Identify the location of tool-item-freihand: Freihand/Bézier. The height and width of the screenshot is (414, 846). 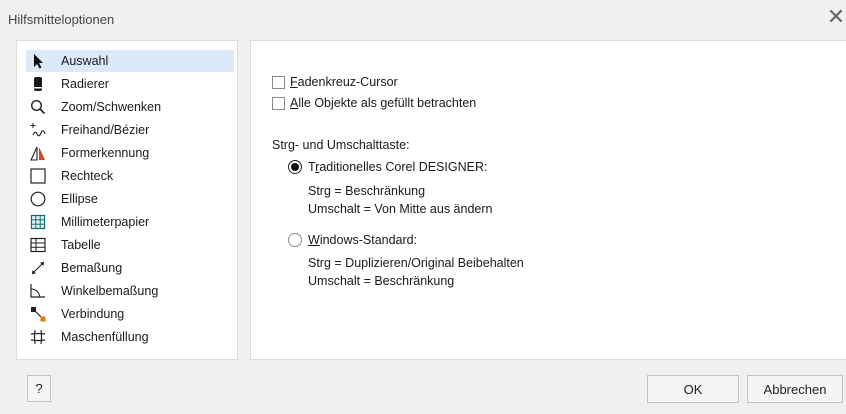
(130, 130).